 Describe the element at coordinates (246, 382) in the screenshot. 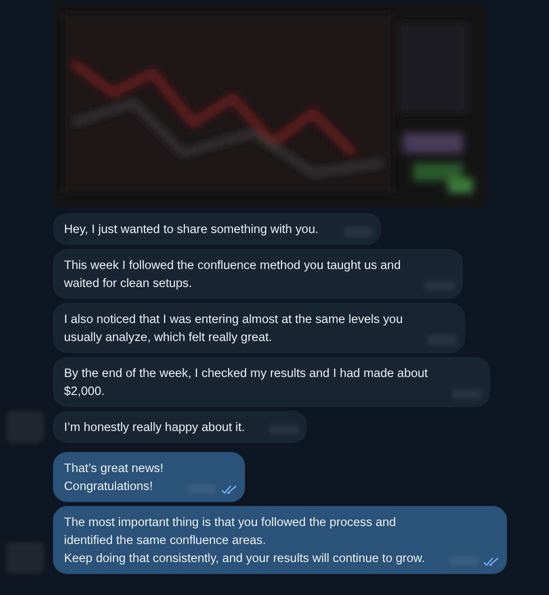

I see `message-text: By the end of the week, I checked my results and I had made about $2,000.` at that location.